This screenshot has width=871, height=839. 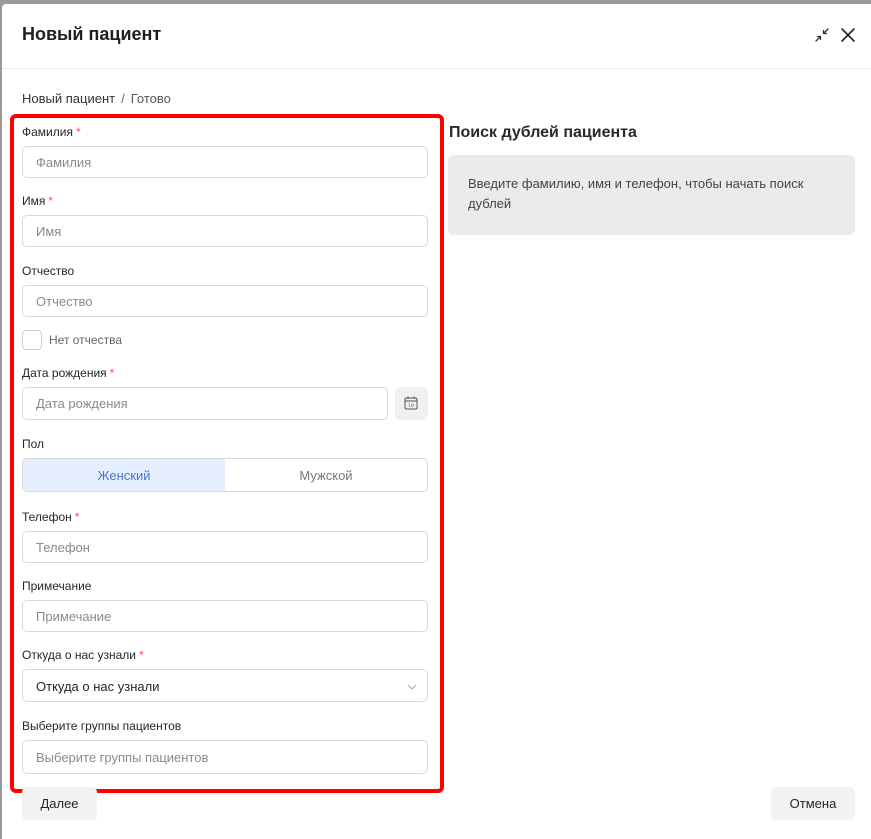 What do you see at coordinates (59, 803) in the screenshot?
I see `next-button: Далее` at bounding box center [59, 803].